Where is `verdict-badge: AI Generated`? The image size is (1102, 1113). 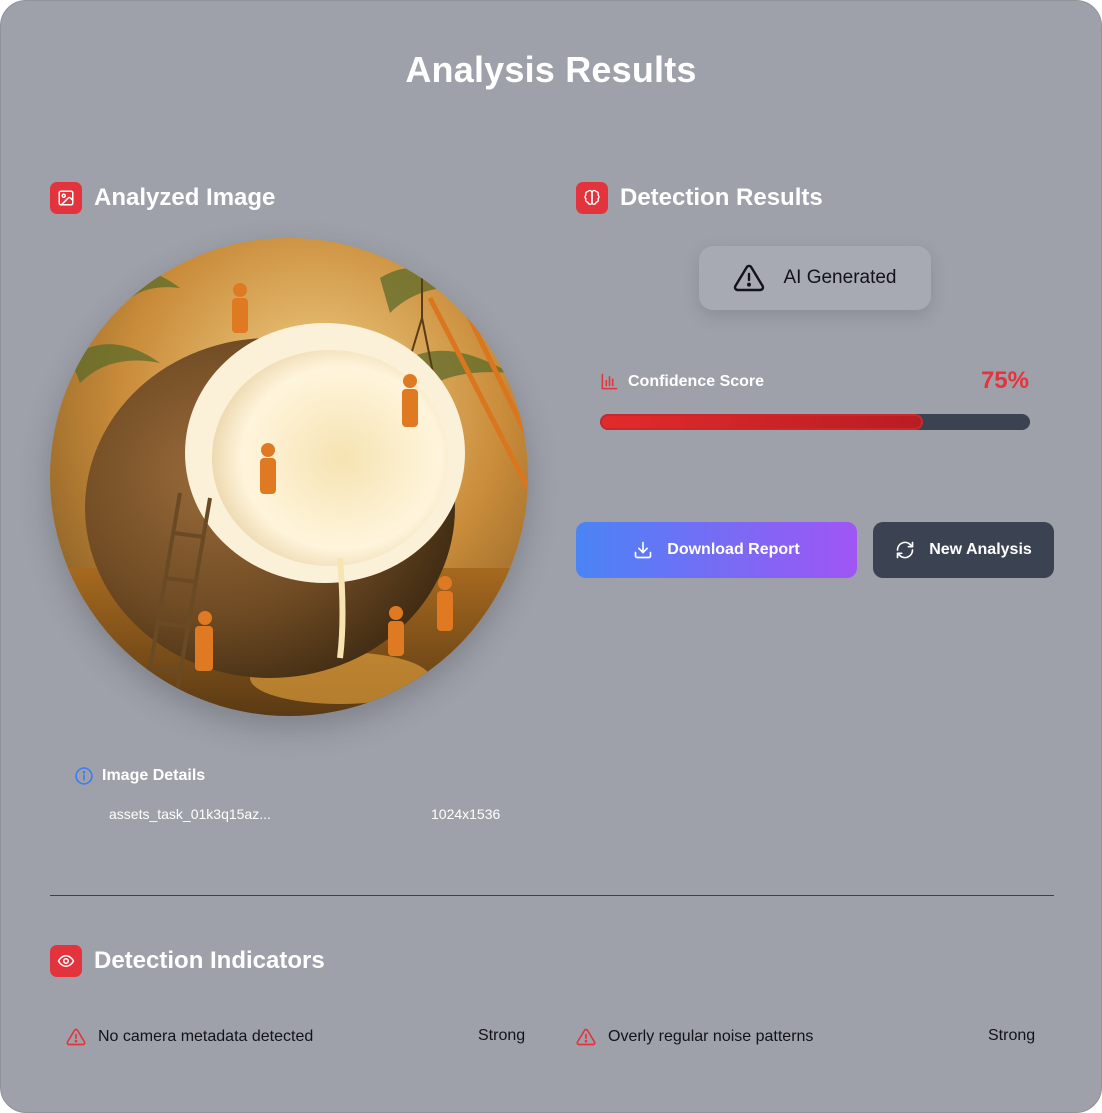 verdict-badge: AI Generated is located at coordinates (815, 278).